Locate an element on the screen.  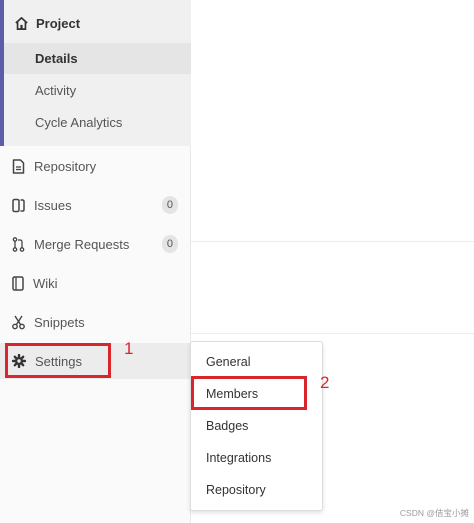
sidebar-item-wiki: Wiki is located at coordinates (95, 283).